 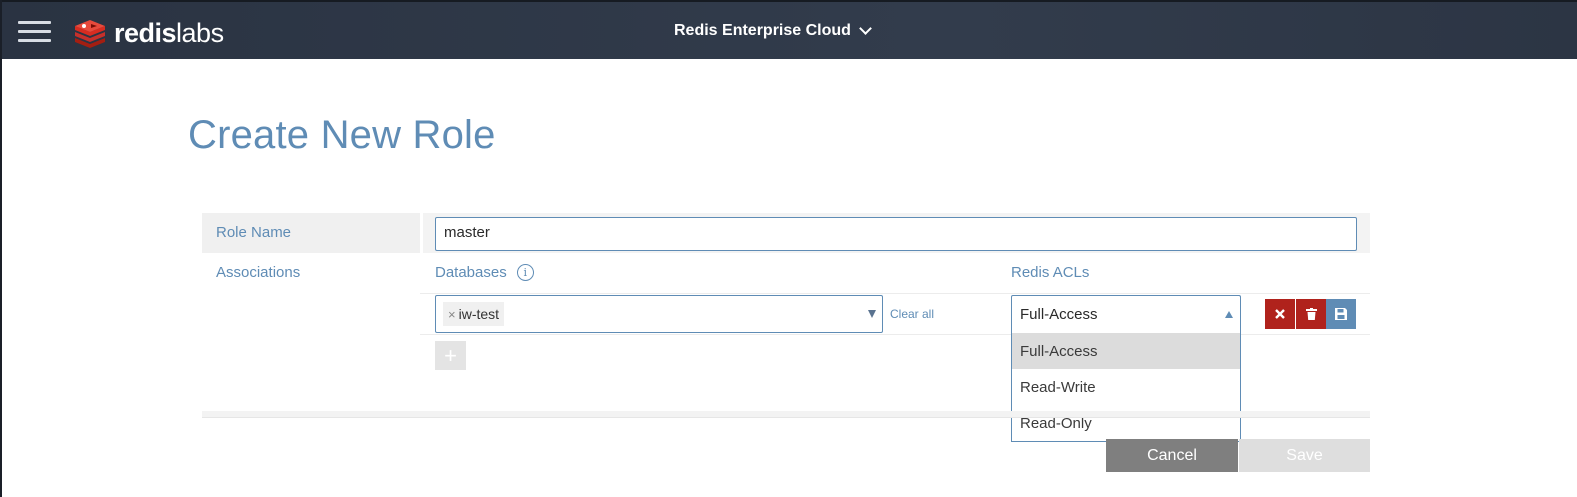 I want to click on redis-acl-select: Full-Access, so click(x=1126, y=314).